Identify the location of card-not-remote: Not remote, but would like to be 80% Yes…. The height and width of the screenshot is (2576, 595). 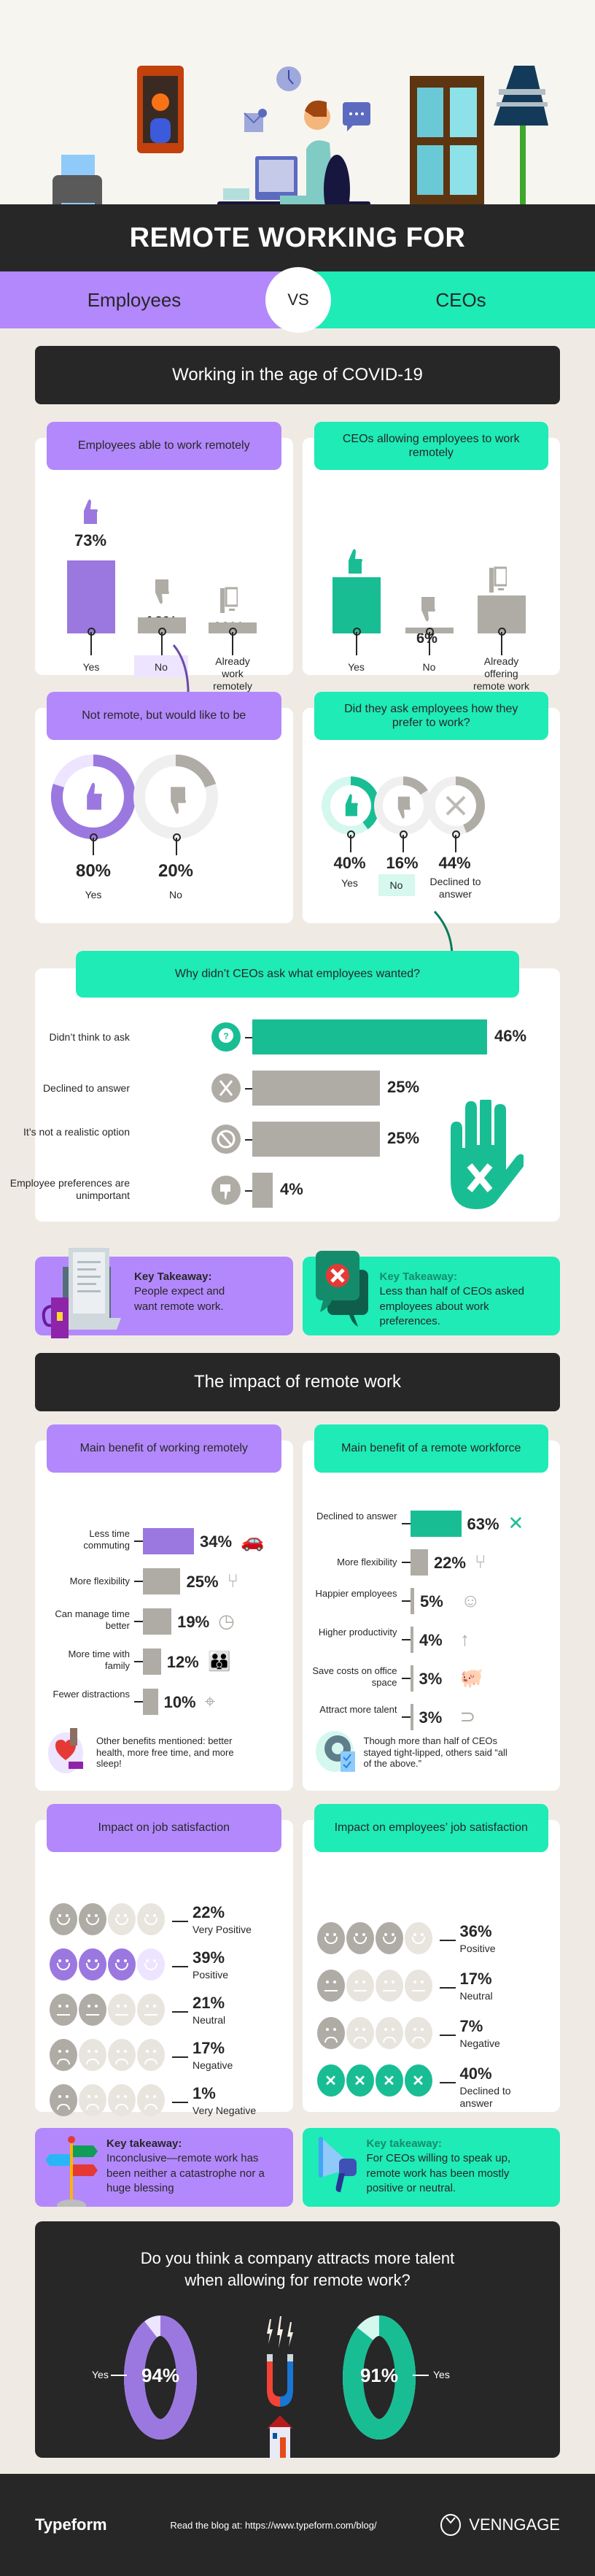
(164, 807).